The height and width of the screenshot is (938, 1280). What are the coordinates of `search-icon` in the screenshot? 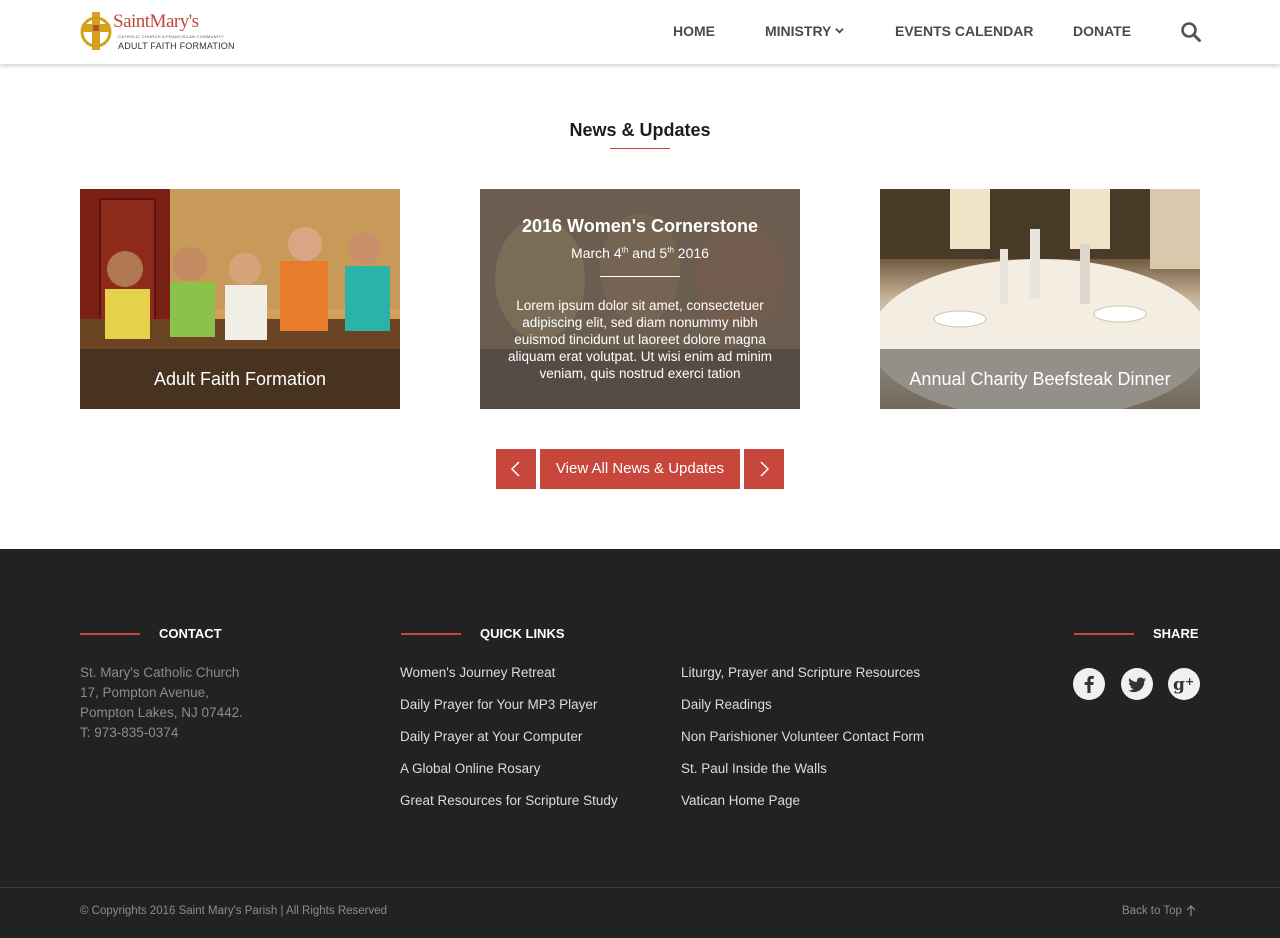 It's located at (1191, 32).